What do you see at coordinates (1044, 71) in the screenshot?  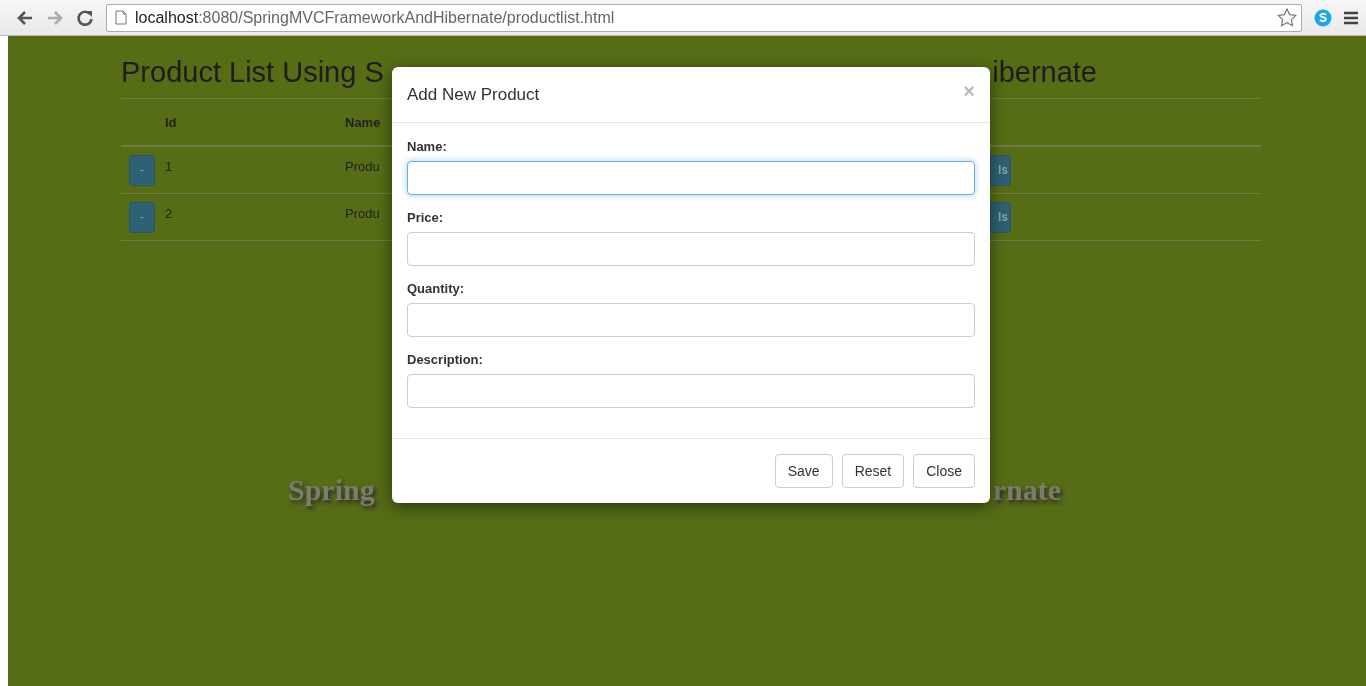 I see `page-title: ibernate` at bounding box center [1044, 71].